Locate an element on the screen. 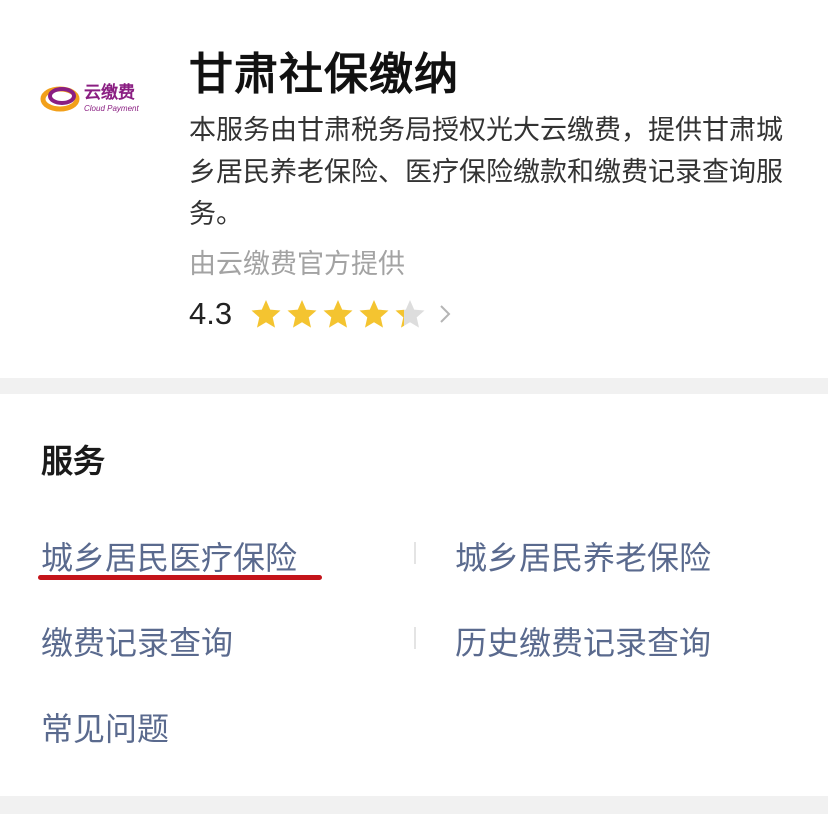 This screenshot has width=828, height=814. logo-icon: 云缴费 Cloud Payment is located at coordinates (89, 97).